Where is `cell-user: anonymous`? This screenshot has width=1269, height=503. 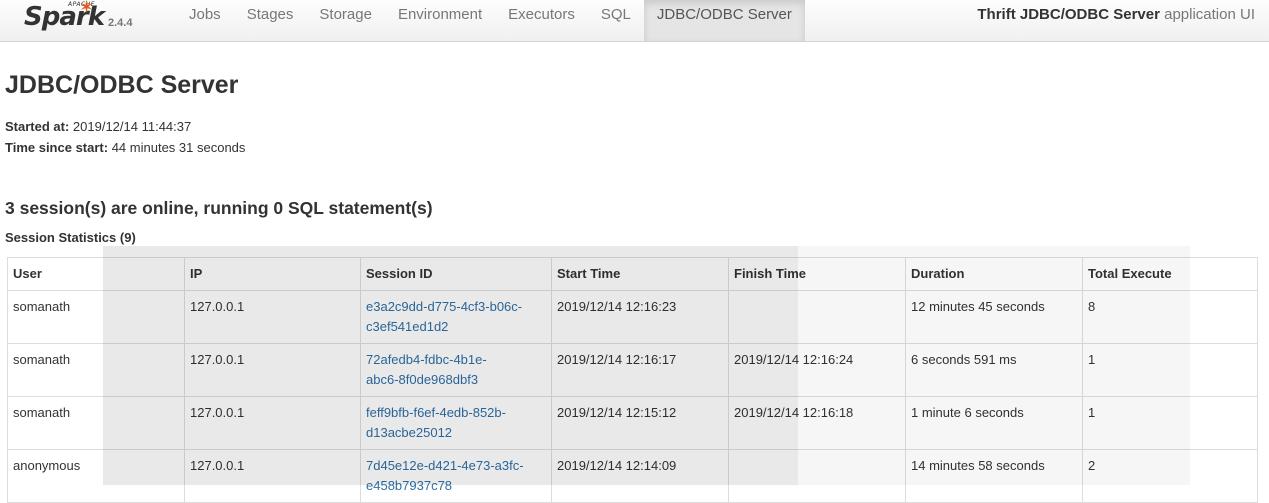
cell-user: anonymous is located at coordinates (96, 476).